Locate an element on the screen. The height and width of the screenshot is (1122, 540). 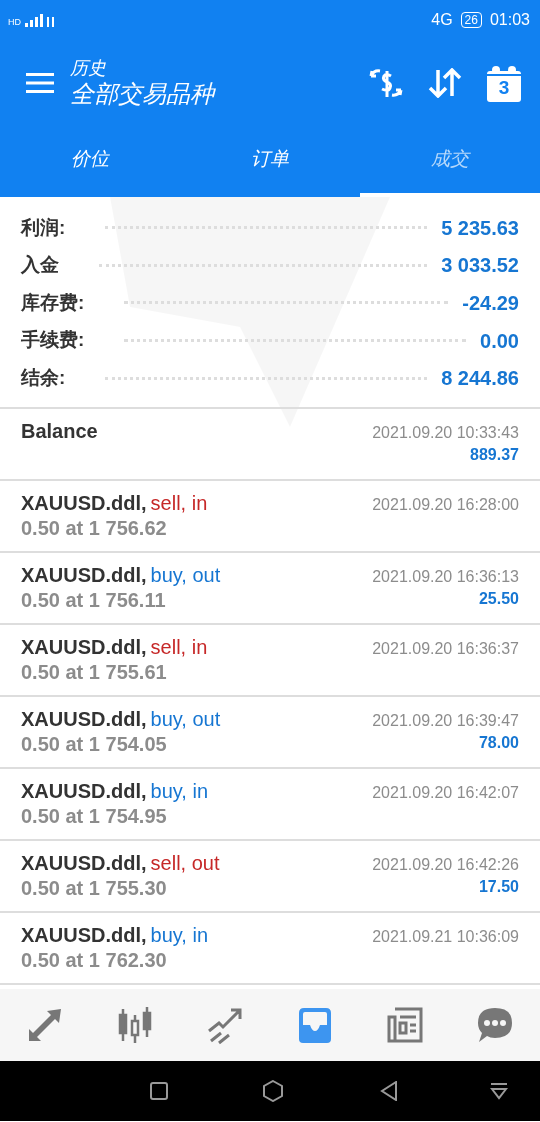
home-icon is located at coordinates (273, 1090).